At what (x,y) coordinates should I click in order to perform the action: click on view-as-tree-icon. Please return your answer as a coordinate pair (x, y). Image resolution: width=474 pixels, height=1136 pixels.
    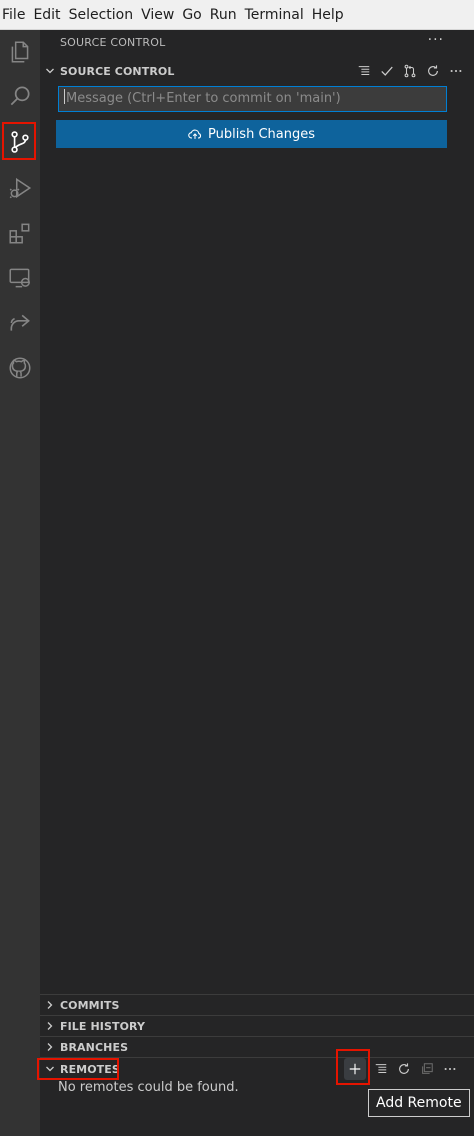
    Looking at the image, I should click on (363, 71).